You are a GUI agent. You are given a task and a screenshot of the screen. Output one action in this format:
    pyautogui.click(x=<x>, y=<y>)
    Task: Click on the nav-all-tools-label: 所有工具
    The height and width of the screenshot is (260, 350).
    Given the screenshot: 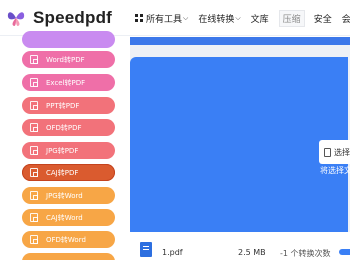 What is the action you would take?
    pyautogui.click(x=164, y=19)
    